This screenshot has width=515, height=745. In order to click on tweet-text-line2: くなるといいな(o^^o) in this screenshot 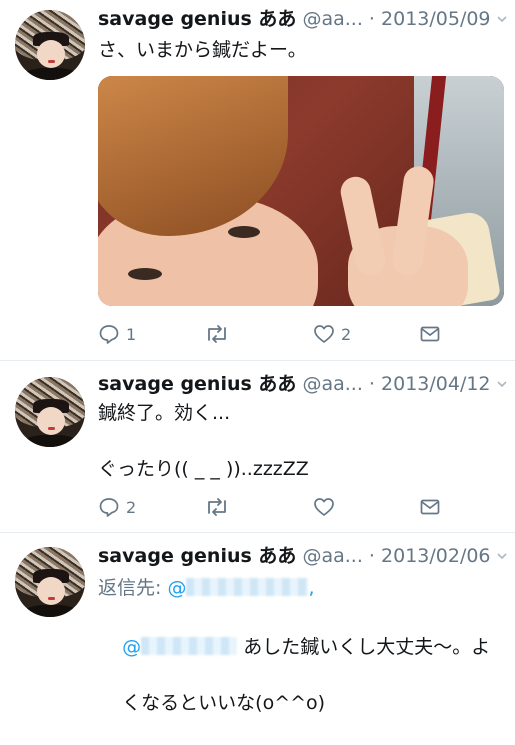, I will do `click(224, 703)`.